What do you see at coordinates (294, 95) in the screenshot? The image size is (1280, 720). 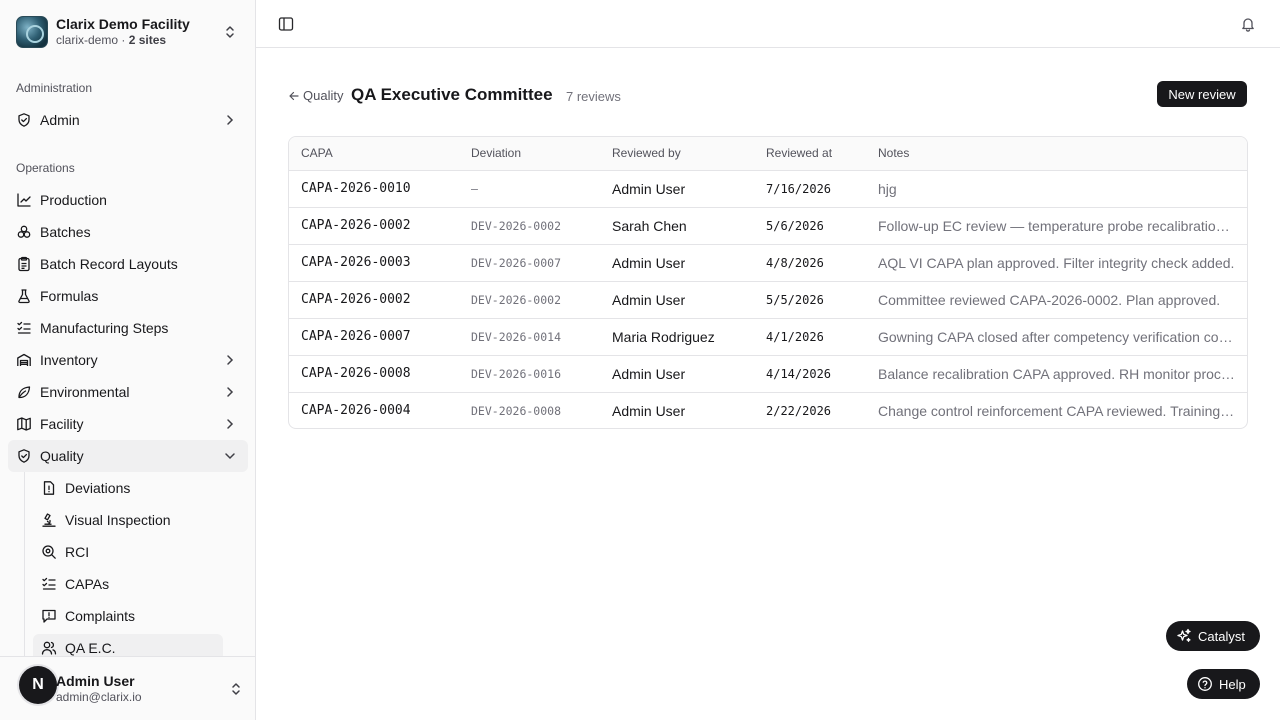 I see `arrow-left-icon` at bounding box center [294, 95].